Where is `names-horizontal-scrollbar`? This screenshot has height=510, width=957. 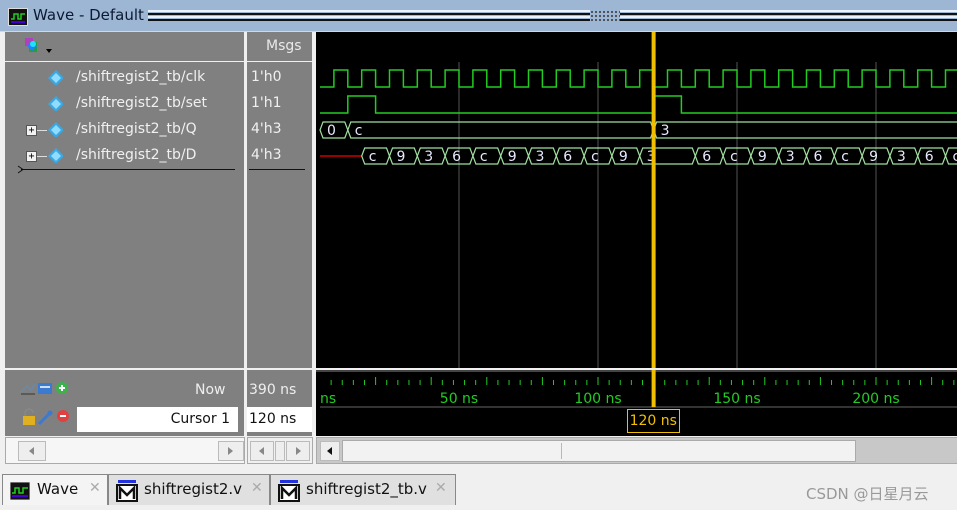 names-horizontal-scrollbar is located at coordinates (125, 450).